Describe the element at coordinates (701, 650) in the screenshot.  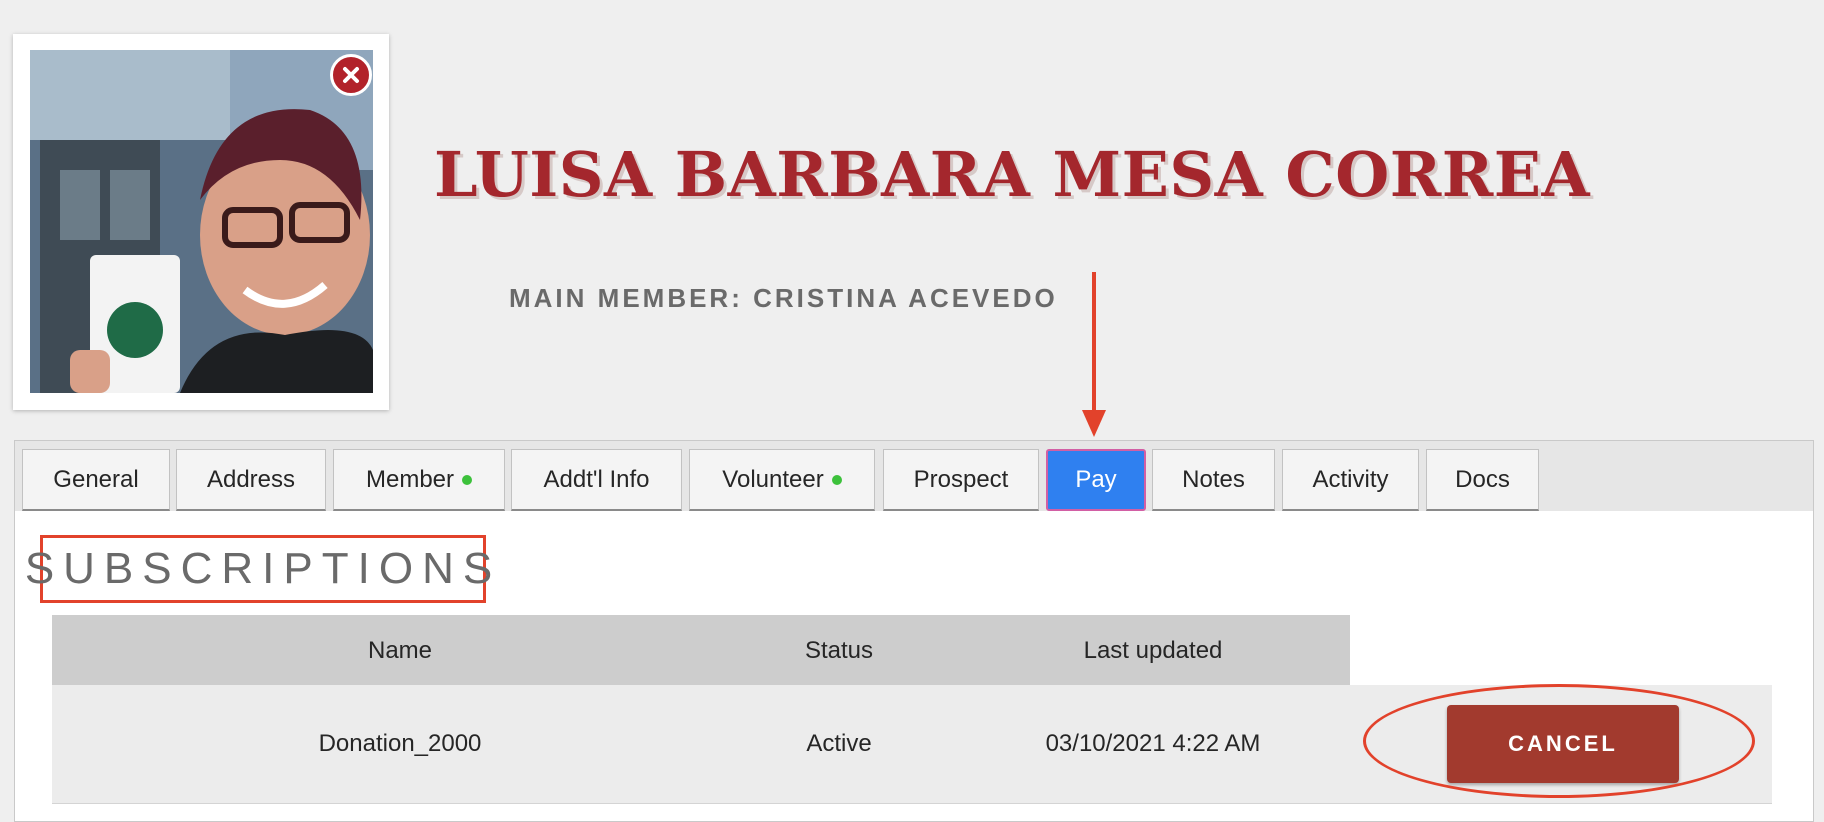
I see `table-header: Name Status Last updated` at that location.